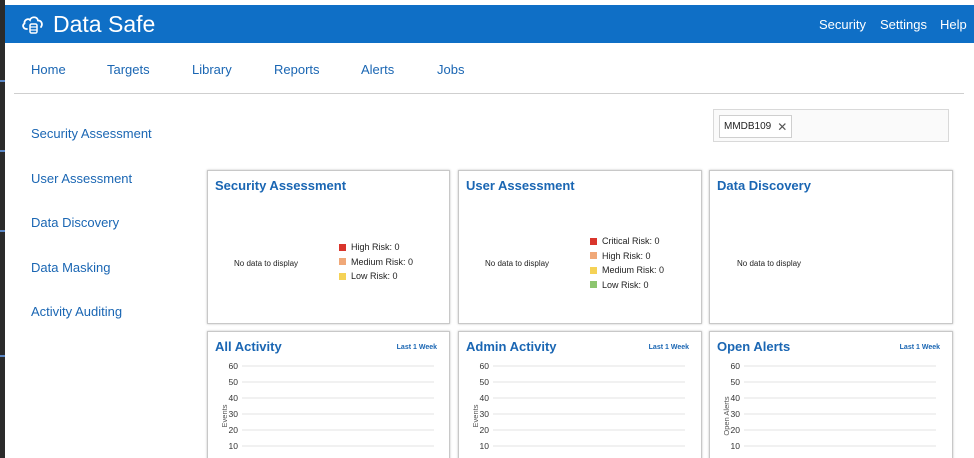 The image size is (974, 458). I want to click on main-nav: Home Targets Library Reports Alerts Jobs, so click(489, 68).